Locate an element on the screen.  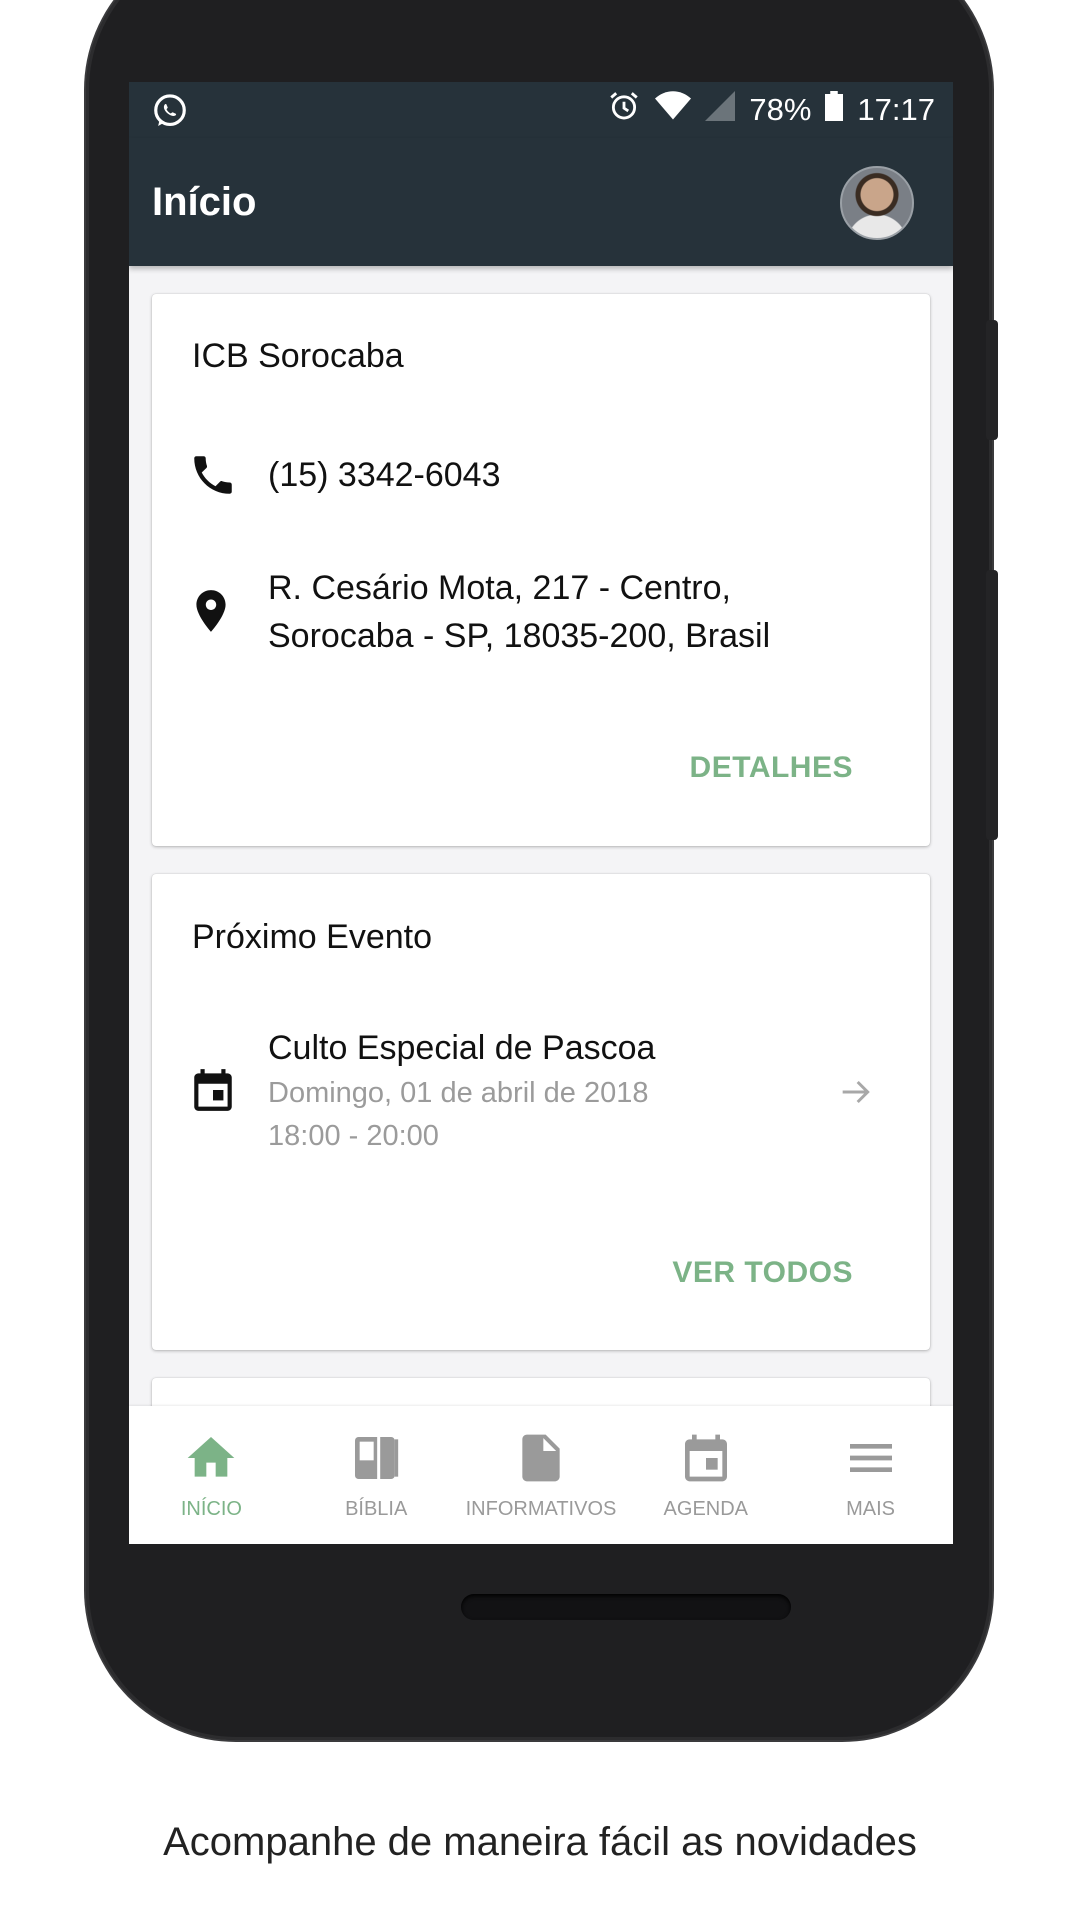
nav-label: INÍCIO is located at coordinates (211, 1509).